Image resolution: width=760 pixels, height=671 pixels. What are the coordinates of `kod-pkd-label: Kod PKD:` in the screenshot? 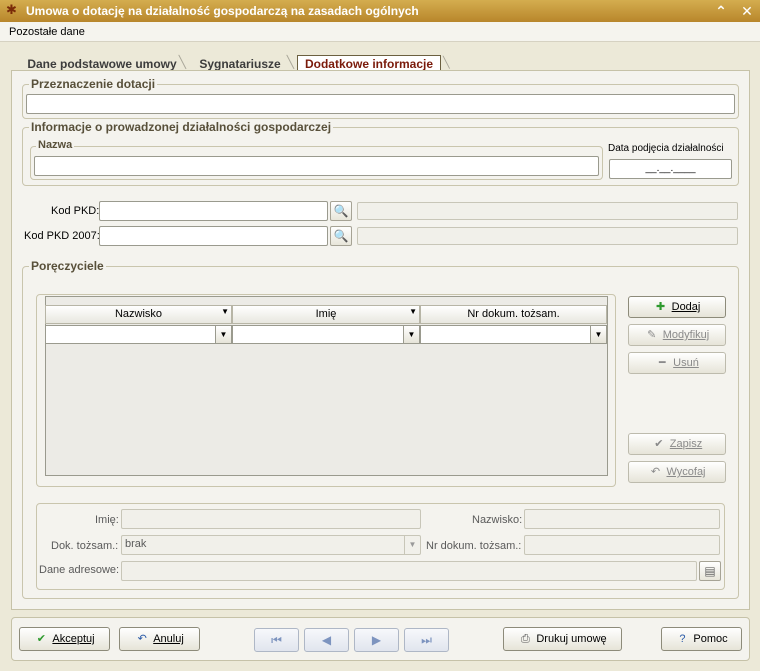 It's located at (75, 211).